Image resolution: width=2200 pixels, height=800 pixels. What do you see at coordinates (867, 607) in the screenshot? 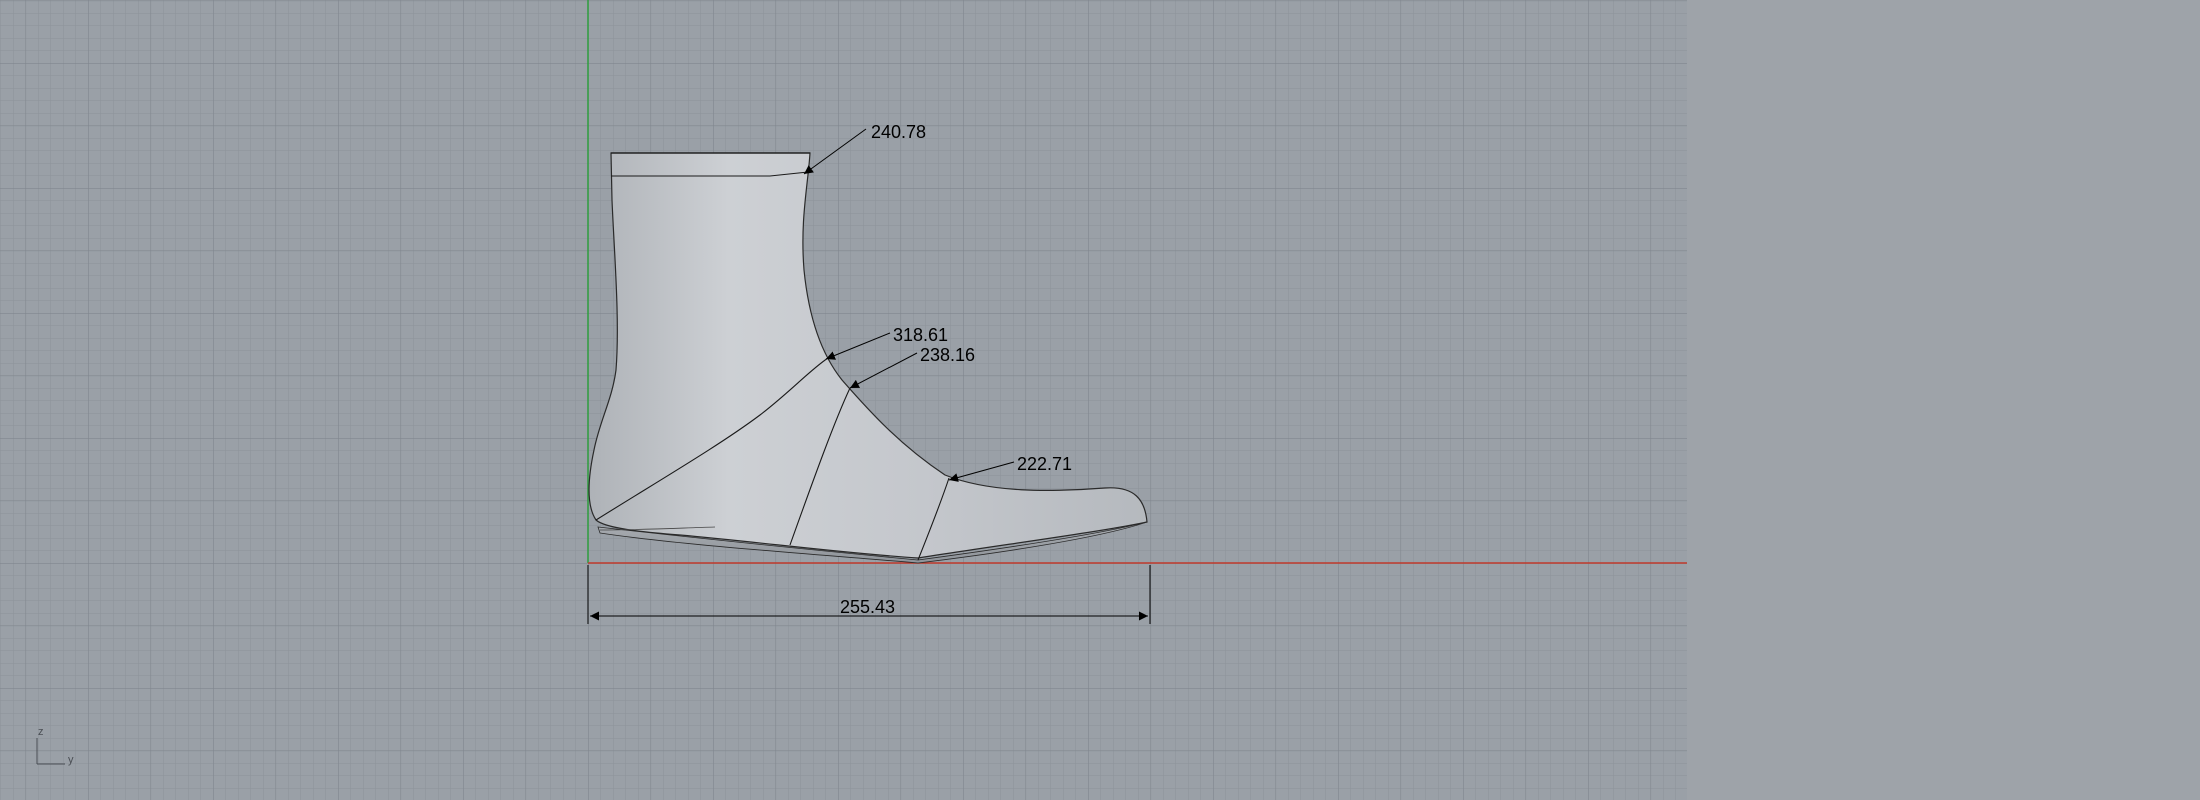
I see `dimension-label-length: 255.43` at bounding box center [867, 607].